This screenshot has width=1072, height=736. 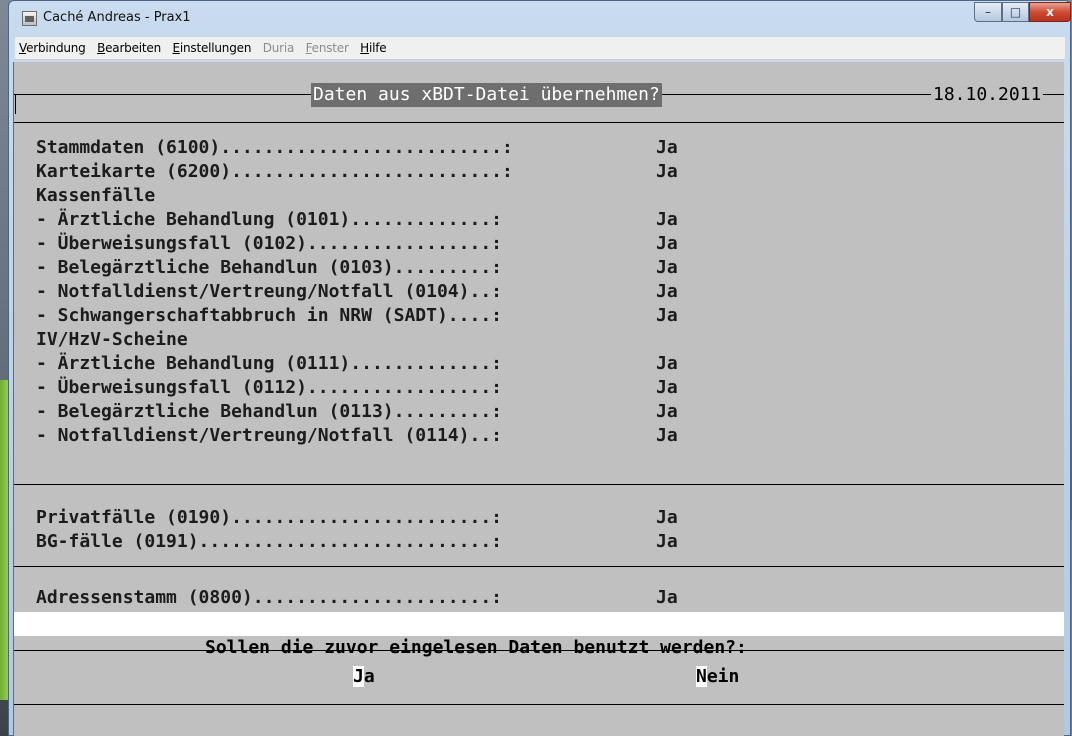 I want to click on maximize-button: □, so click(x=1015, y=12).